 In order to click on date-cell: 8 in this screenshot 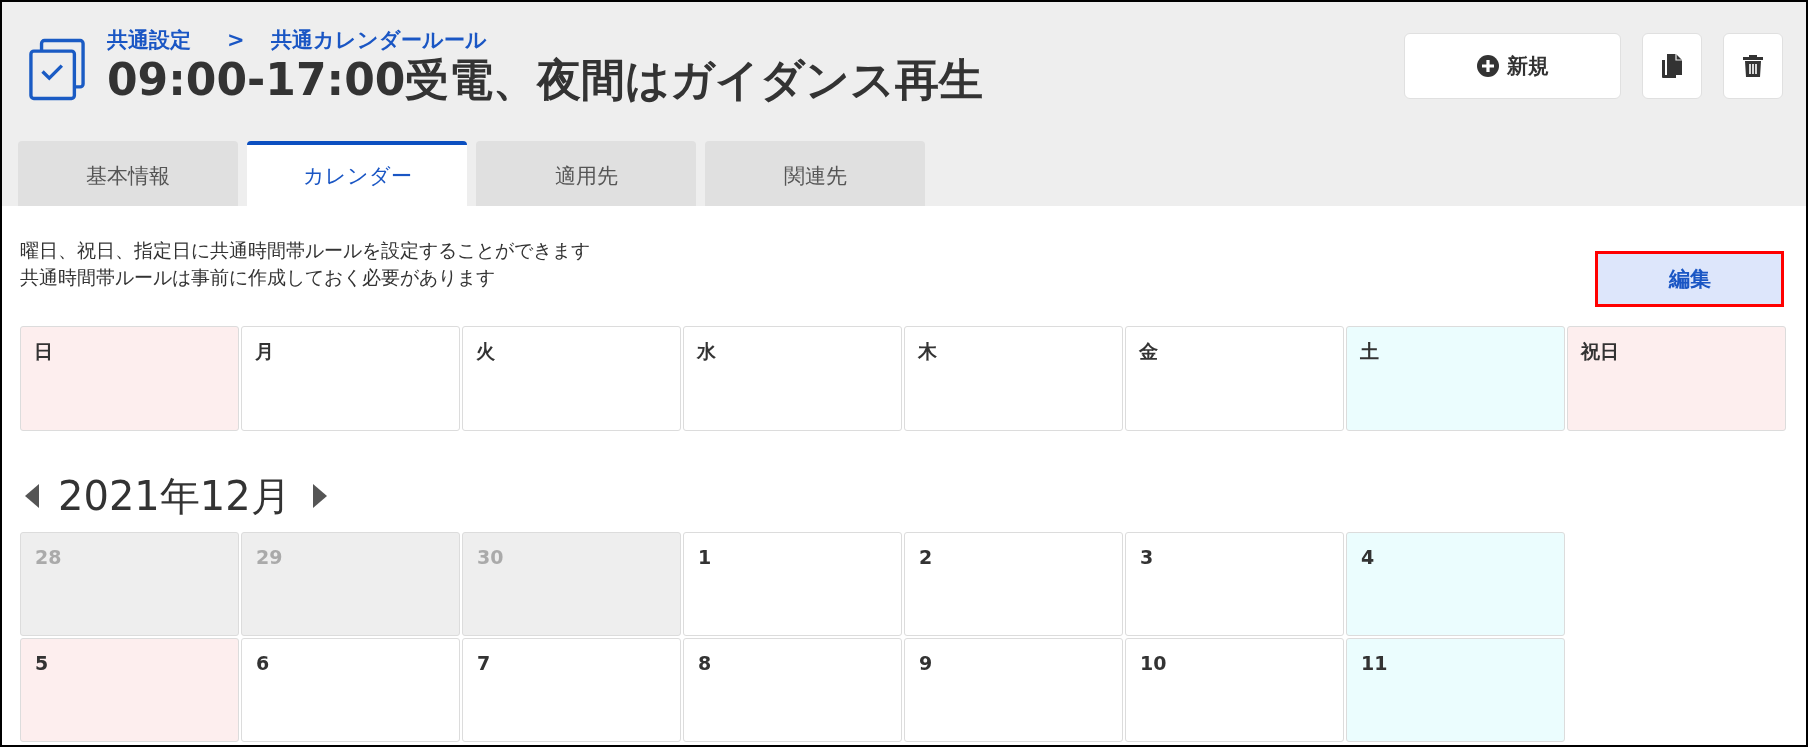, I will do `click(792, 690)`.